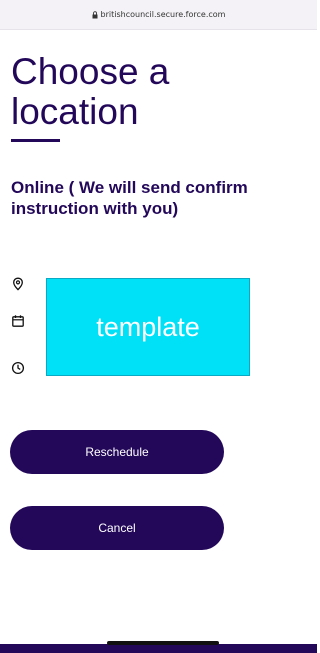  What do you see at coordinates (158, 648) in the screenshot?
I see `footer-bar` at bounding box center [158, 648].